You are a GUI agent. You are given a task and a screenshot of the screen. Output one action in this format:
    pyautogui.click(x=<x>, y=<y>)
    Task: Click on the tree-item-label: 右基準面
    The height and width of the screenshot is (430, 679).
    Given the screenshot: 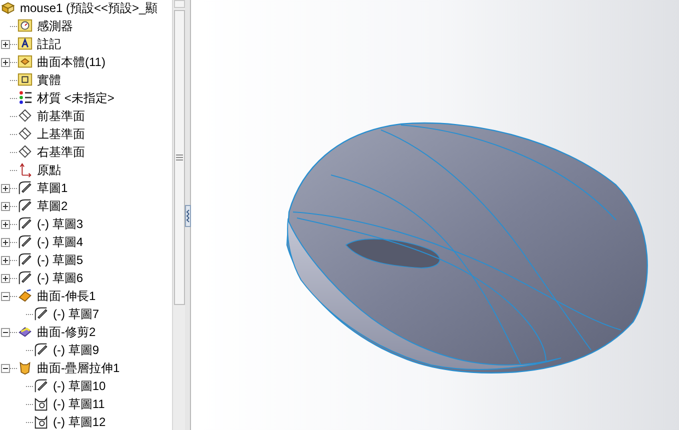 What is the action you would take?
    pyautogui.click(x=61, y=152)
    